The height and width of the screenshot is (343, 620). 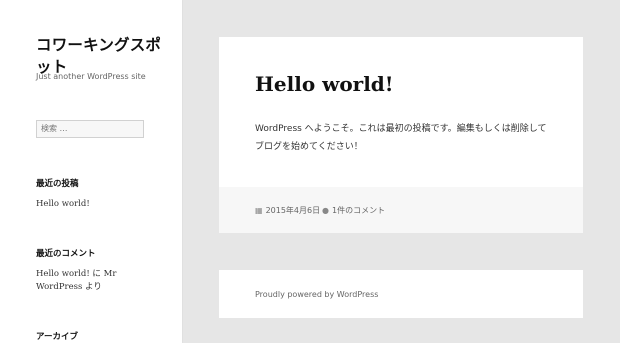 I want to click on site-description: Just another WordPress site, so click(x=91, y=76).